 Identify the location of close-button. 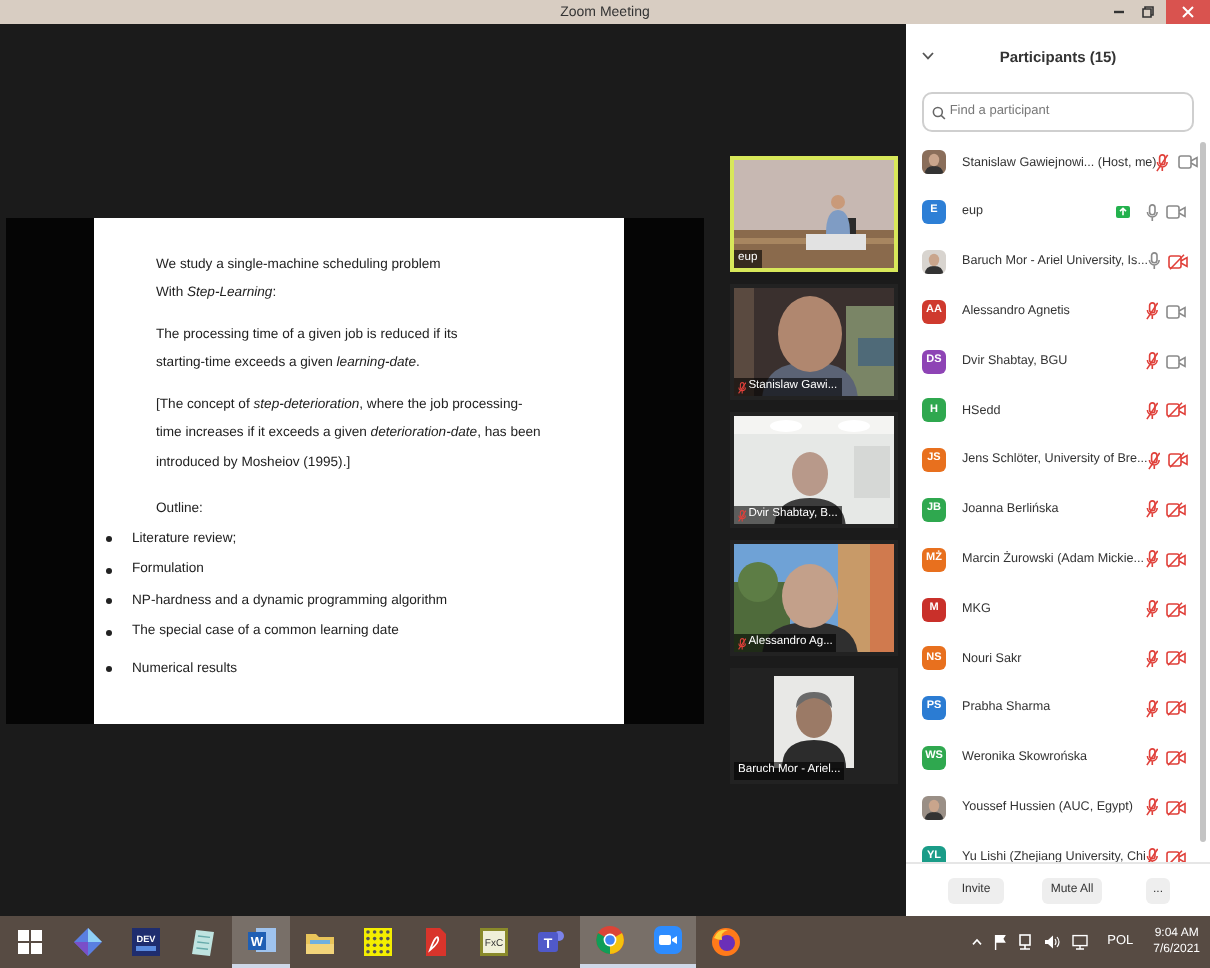
(1188, 12).